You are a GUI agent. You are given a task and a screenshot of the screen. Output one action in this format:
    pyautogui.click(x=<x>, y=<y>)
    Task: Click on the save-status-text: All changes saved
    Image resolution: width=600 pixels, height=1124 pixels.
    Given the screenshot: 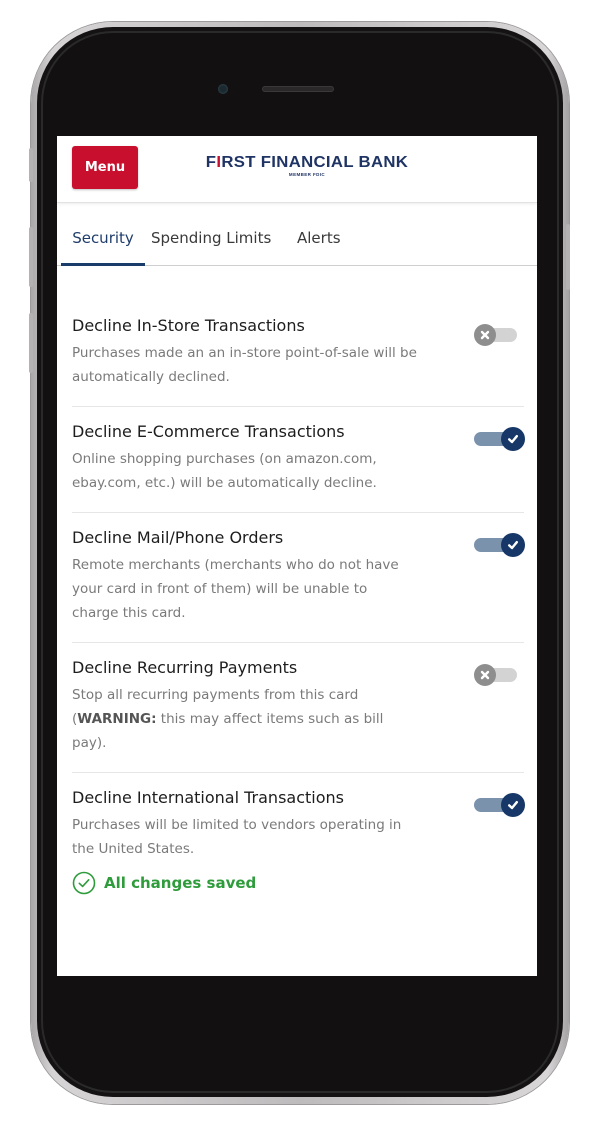 What is the action you would take?
    pyautogui.click(x=180, y=883)
    